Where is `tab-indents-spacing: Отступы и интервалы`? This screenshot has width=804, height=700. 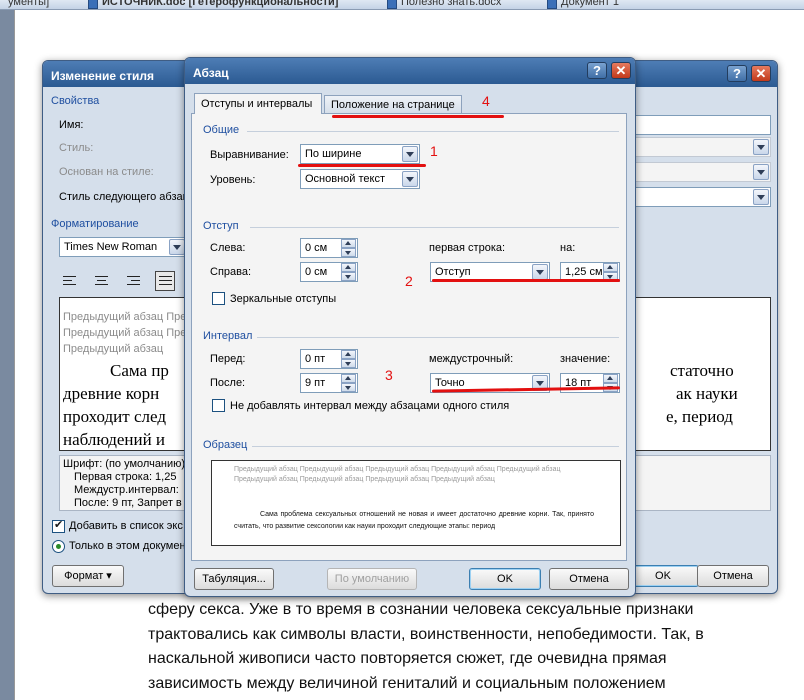
tab-indents-spacing: Отступы и интервалы is located at coordinates (258, 103).